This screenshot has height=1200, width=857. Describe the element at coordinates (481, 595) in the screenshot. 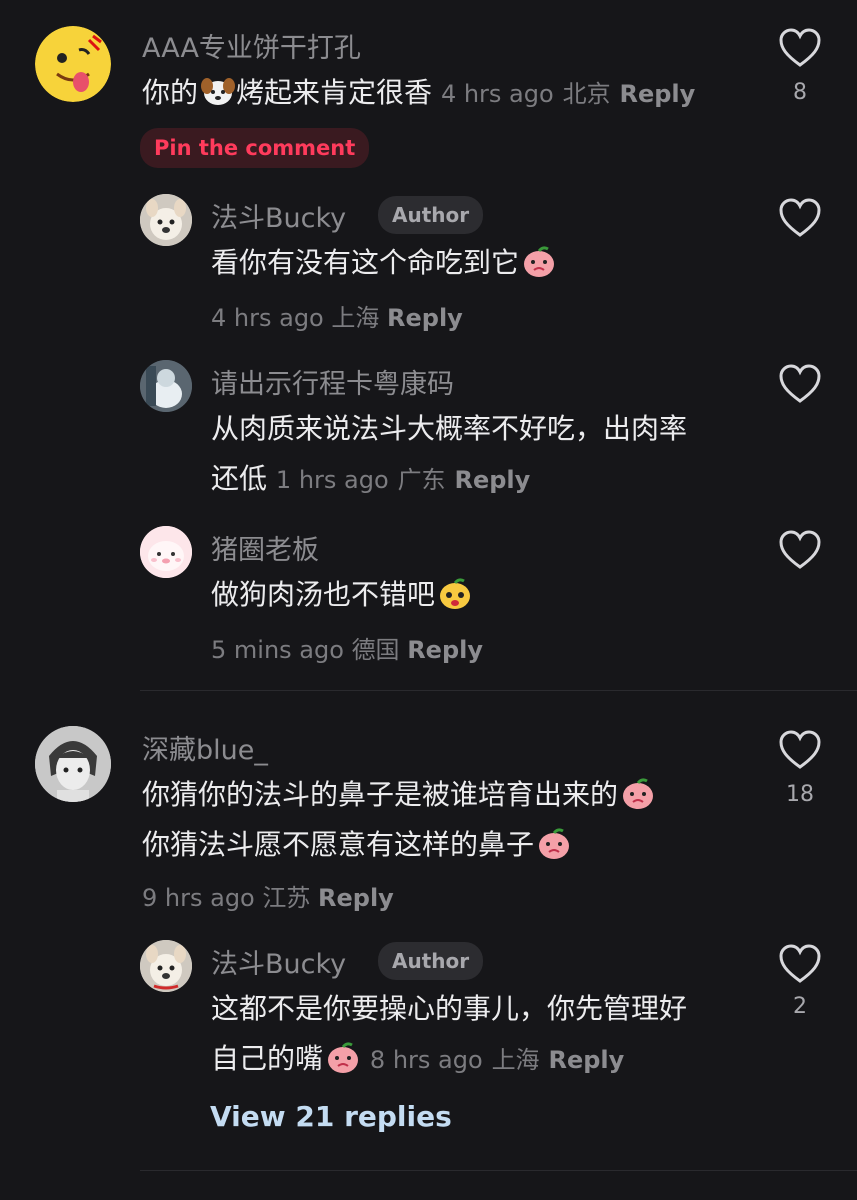

I see `comment-text: 做狗肉汤也不错吧` at that location.